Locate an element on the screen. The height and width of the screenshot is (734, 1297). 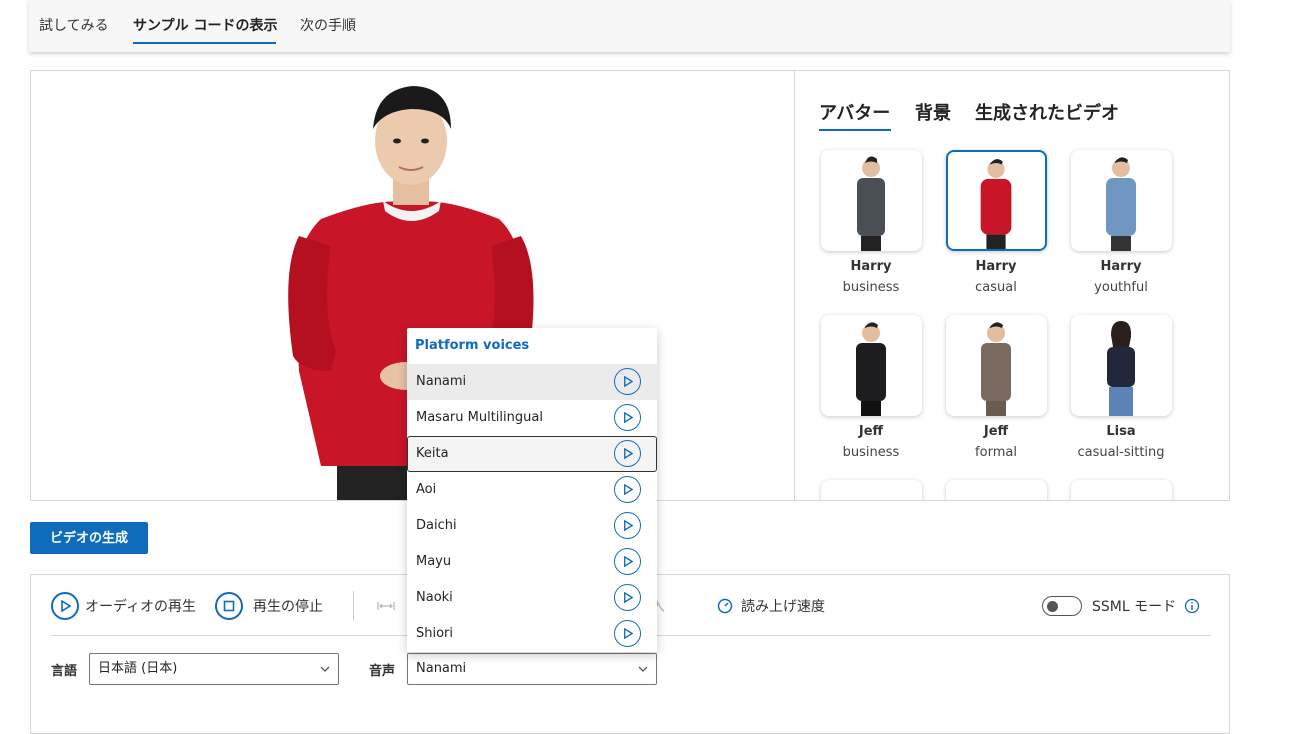
speed-label: 読み上げ速度 is located at coordinates (783, 607).